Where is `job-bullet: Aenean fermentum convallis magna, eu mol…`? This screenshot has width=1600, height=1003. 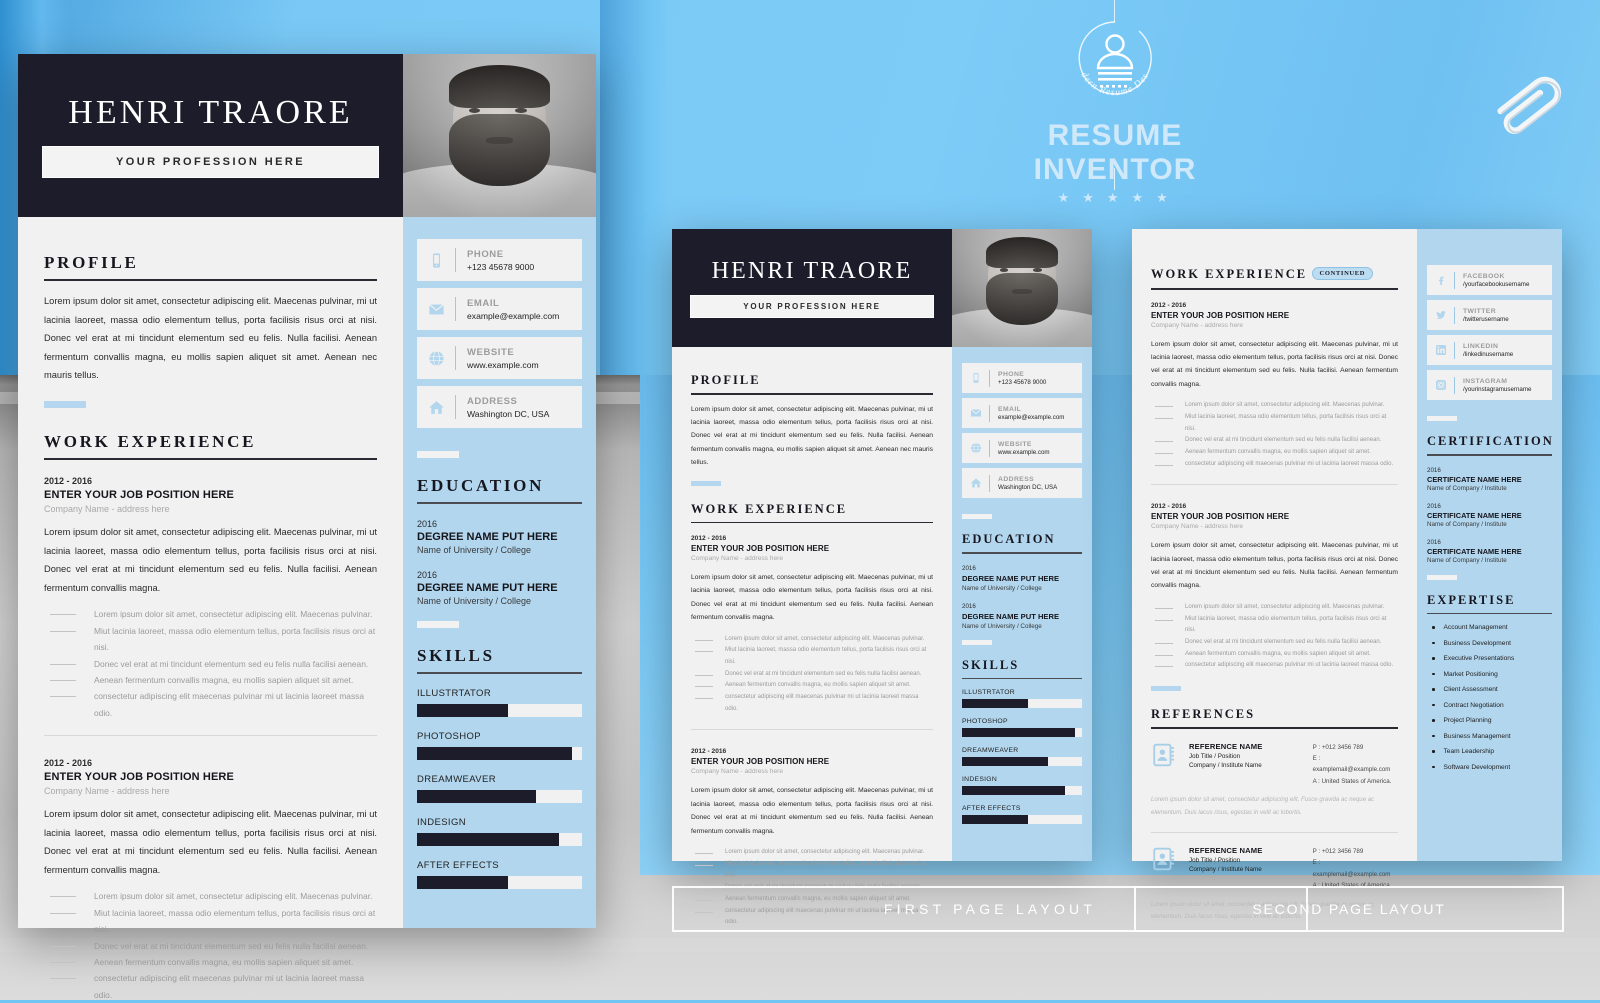
job-bullet: Aenean fermentum convallis magna, eu mol… is located at coordinates (210, 962).